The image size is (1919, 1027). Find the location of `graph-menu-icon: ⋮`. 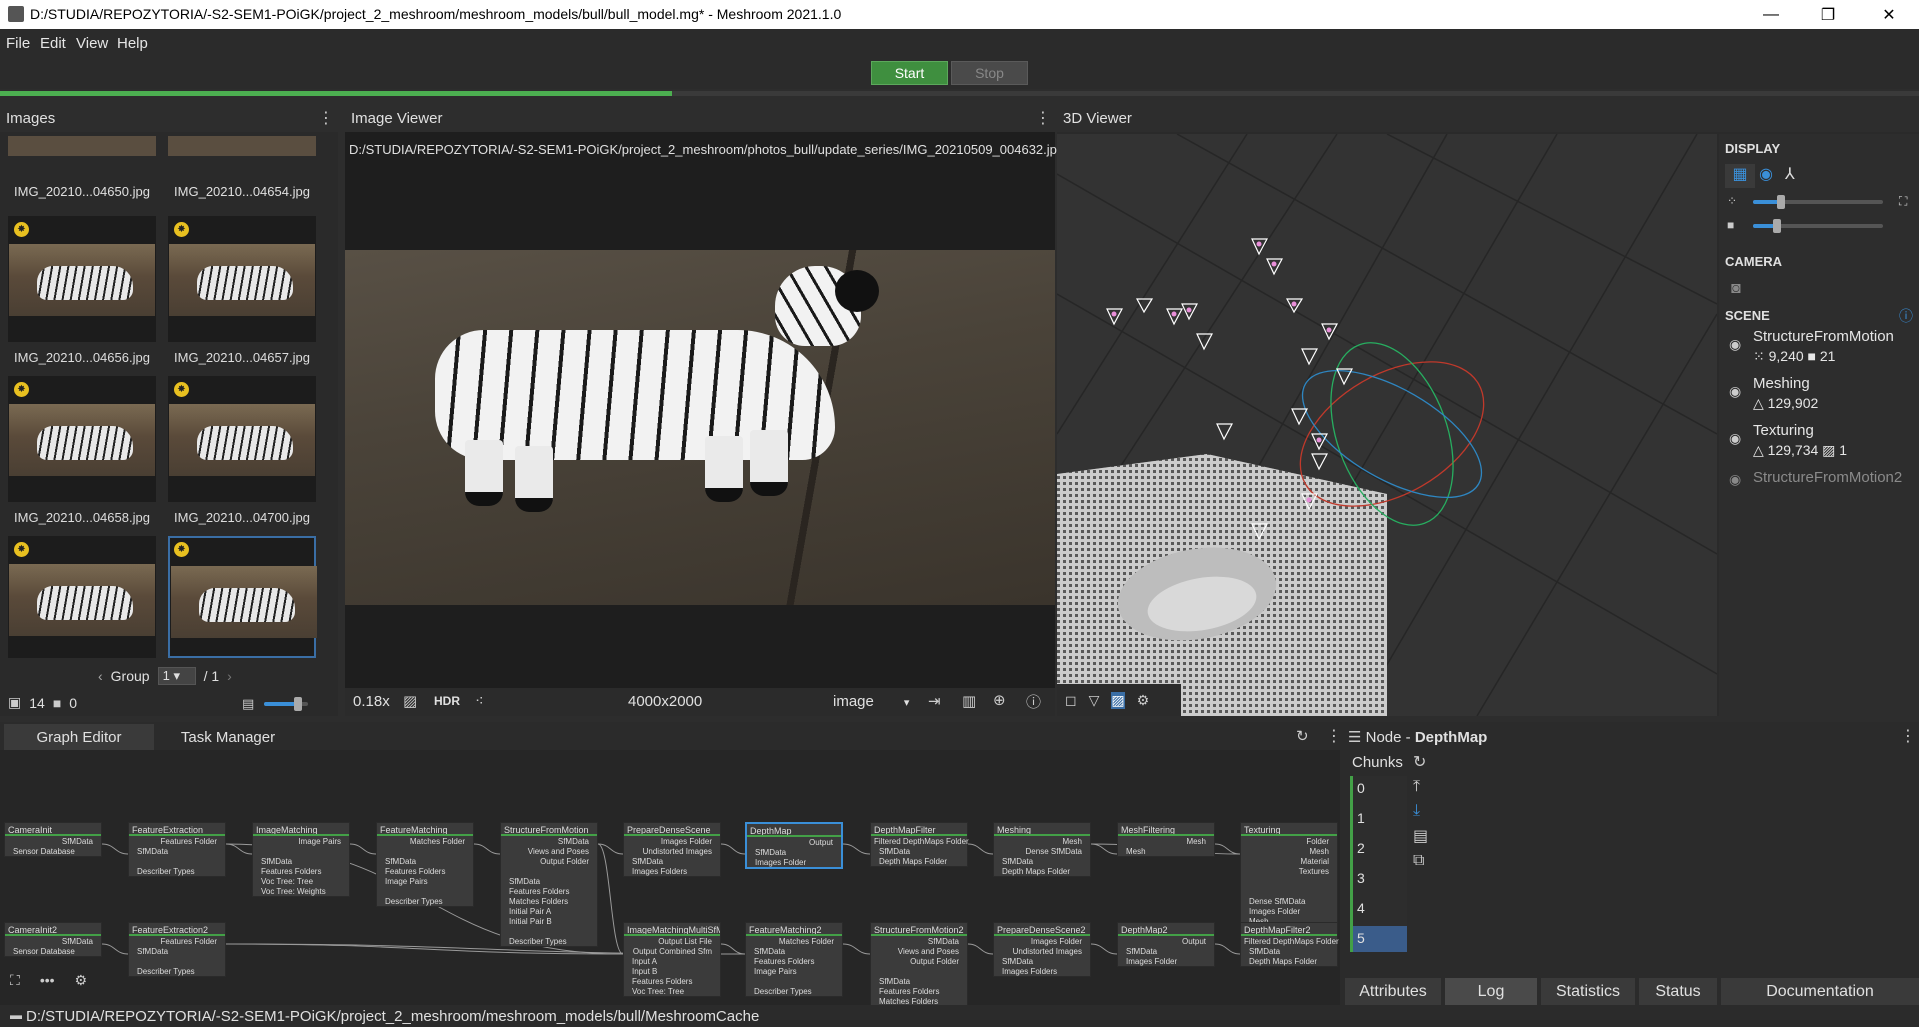

graph-menu-icon: ⋮ is located at coordinates (1334, 736).